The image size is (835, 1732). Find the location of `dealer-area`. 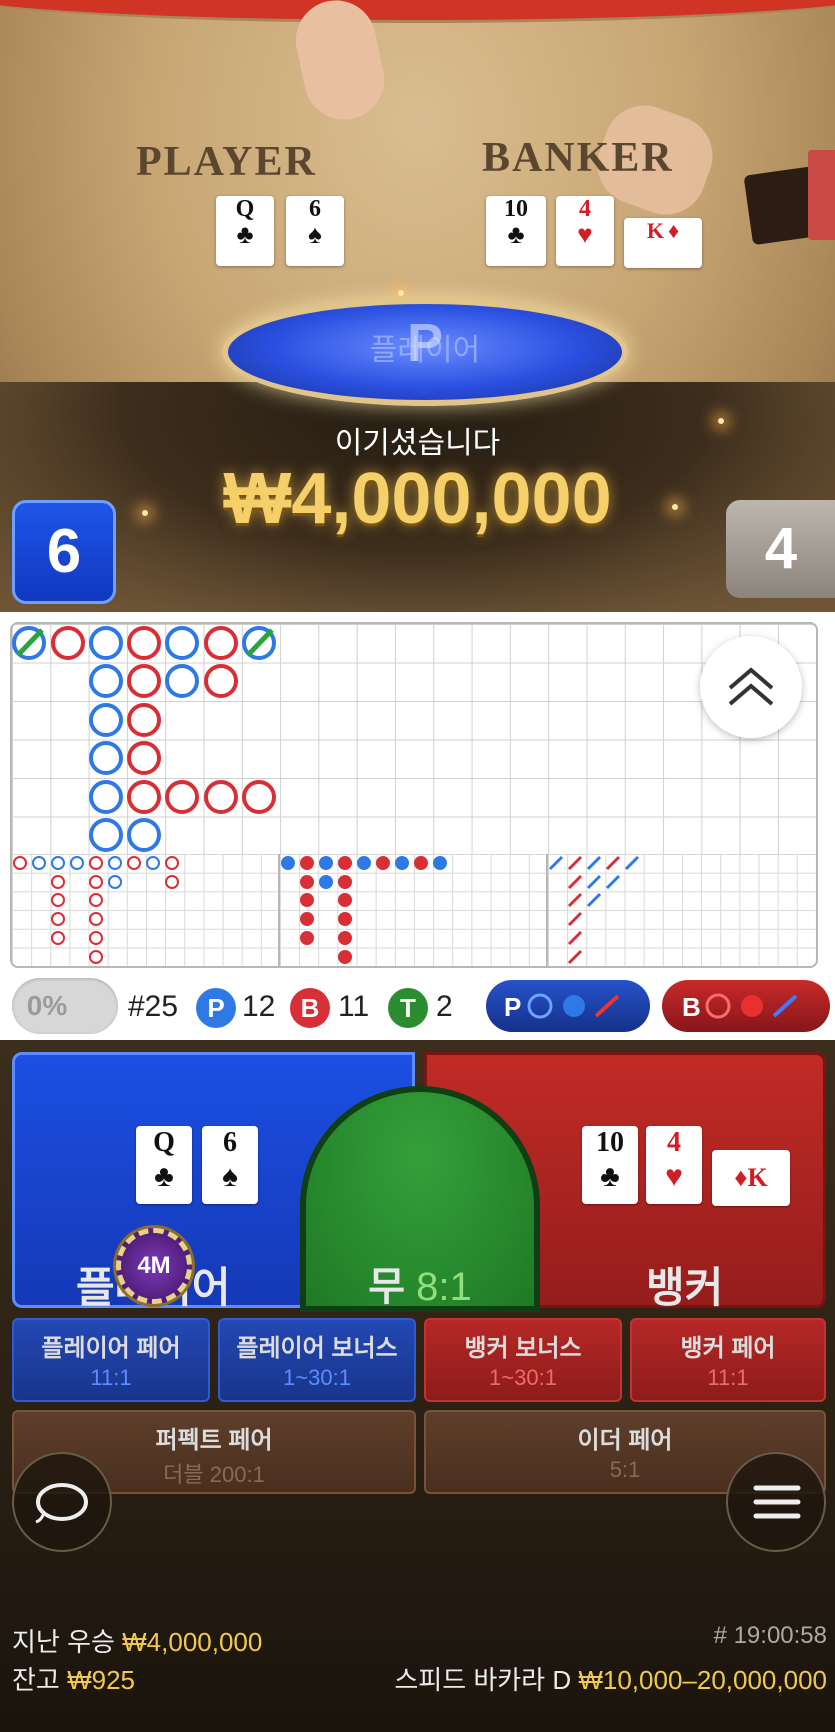

dealer-area is located at coordinates (417, 11).